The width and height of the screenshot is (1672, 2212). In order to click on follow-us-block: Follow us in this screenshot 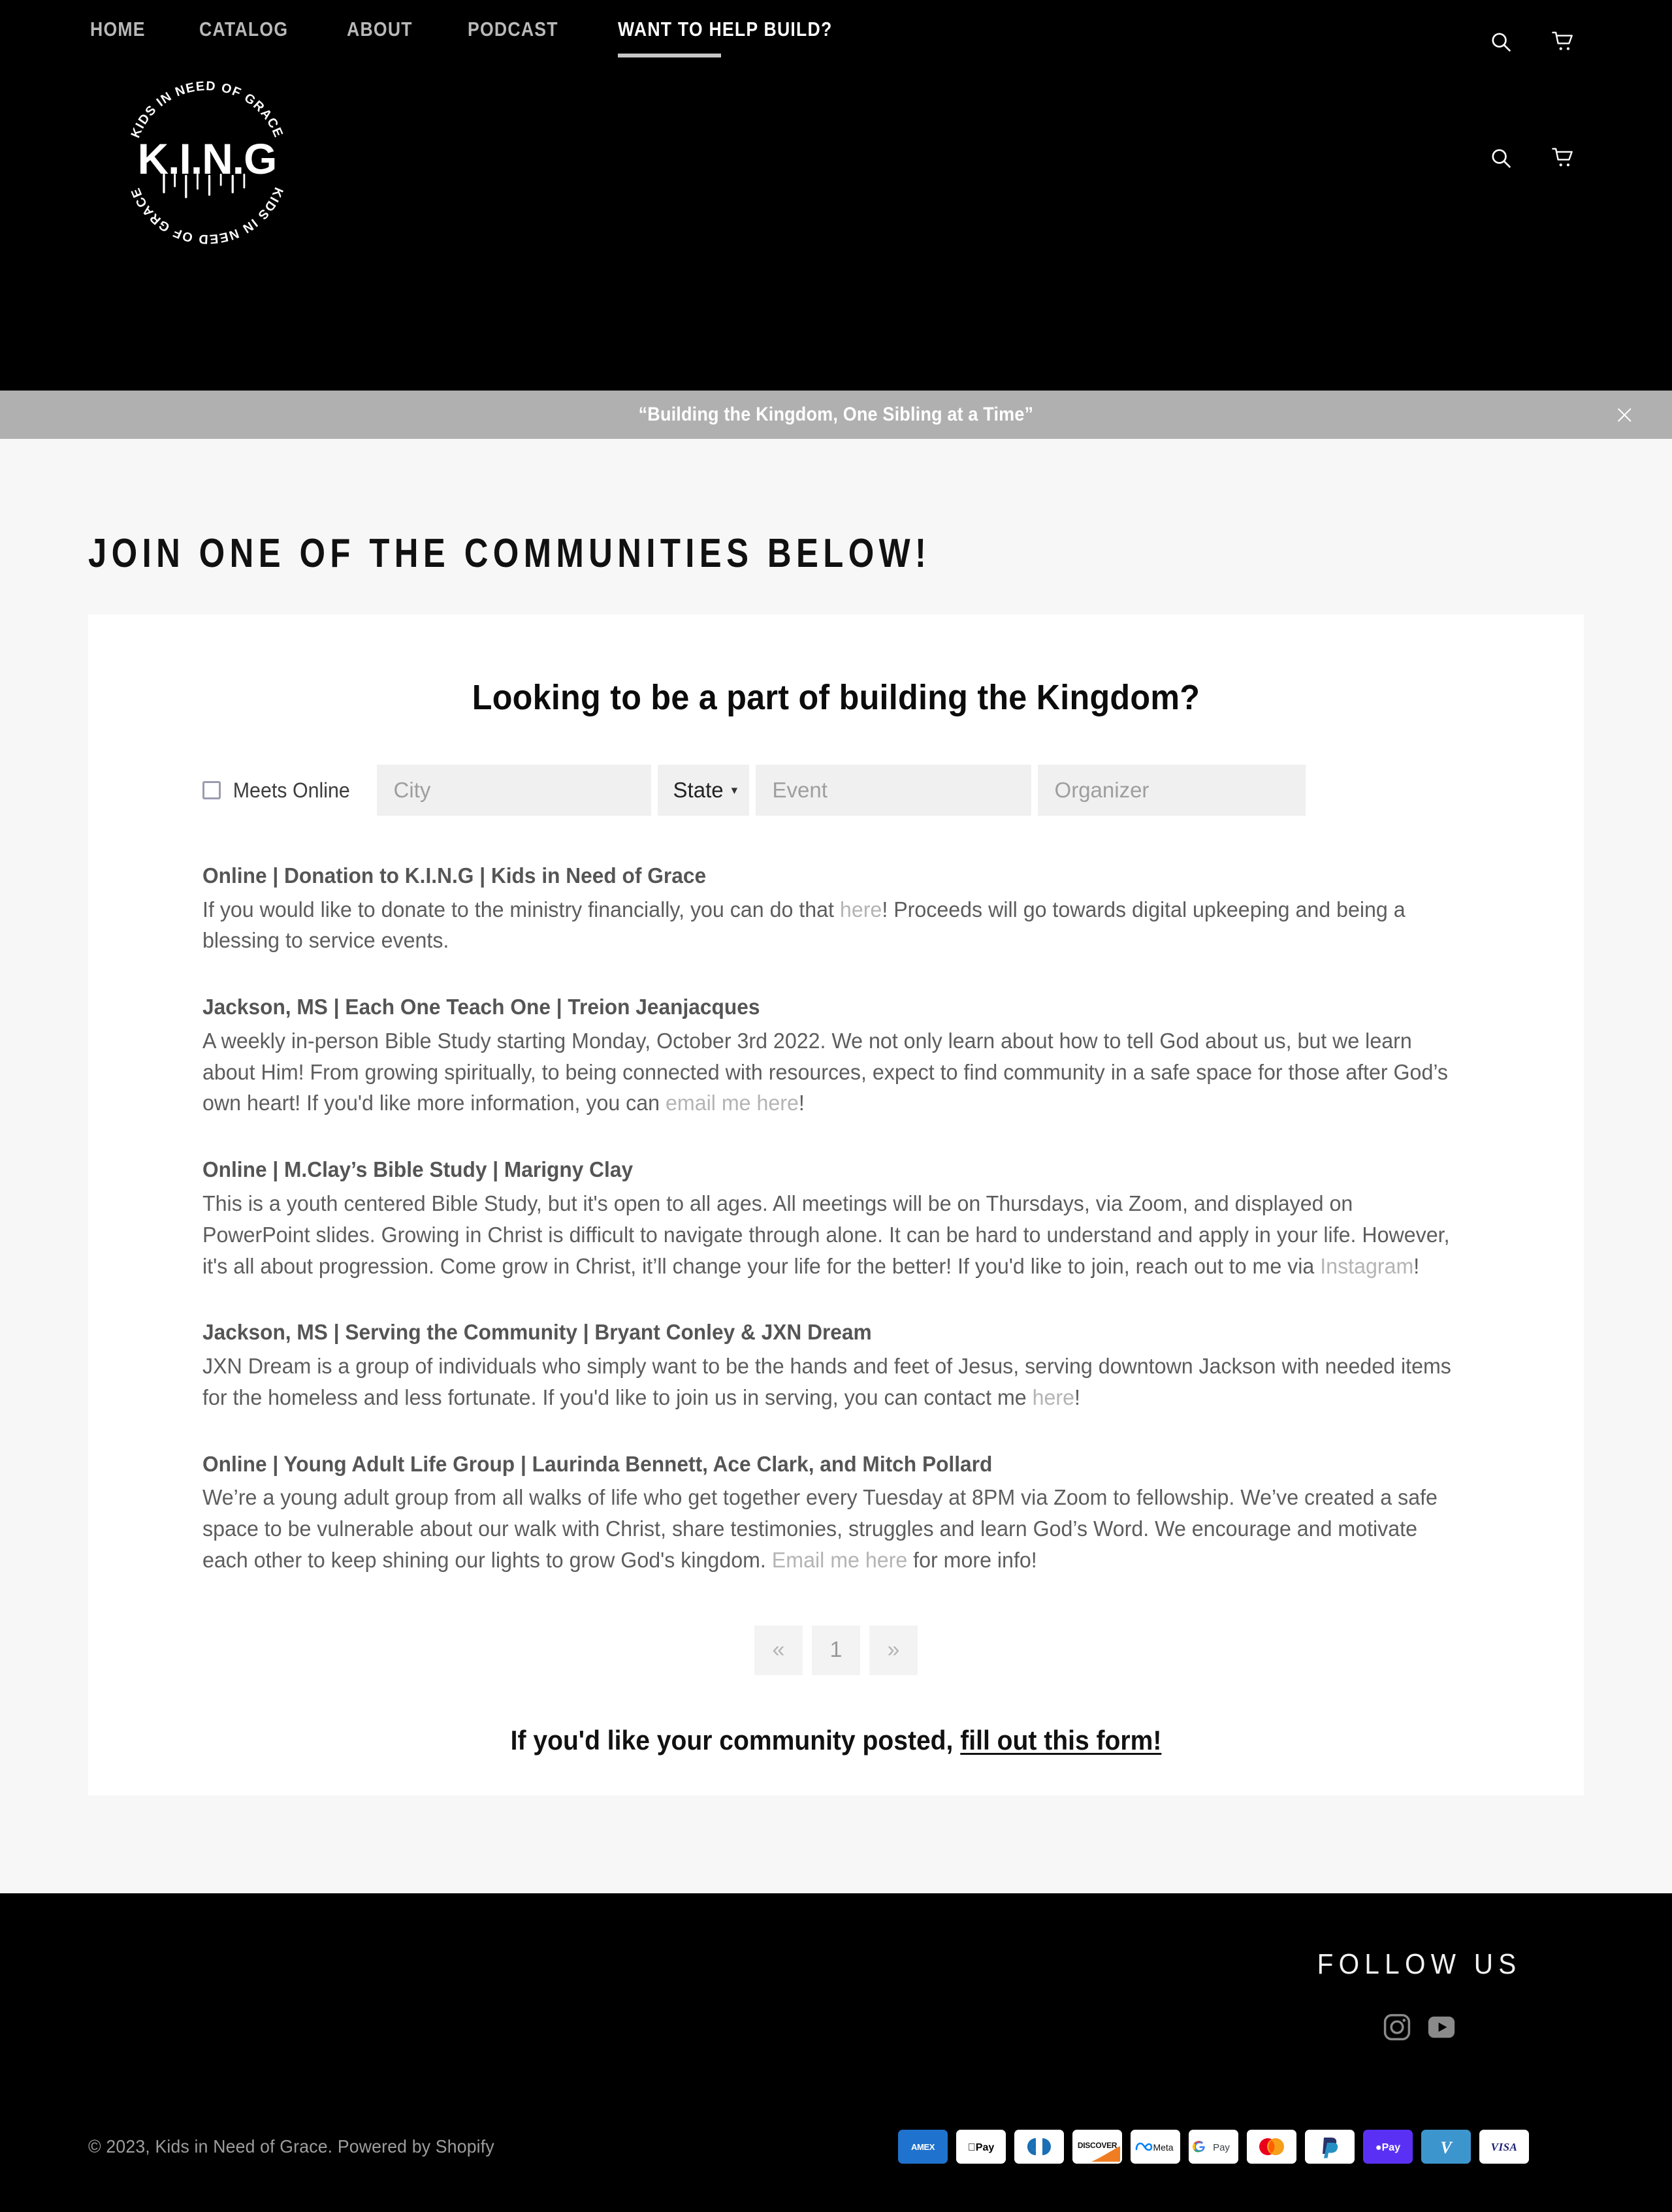, I will do `click(1419, 1995)`.